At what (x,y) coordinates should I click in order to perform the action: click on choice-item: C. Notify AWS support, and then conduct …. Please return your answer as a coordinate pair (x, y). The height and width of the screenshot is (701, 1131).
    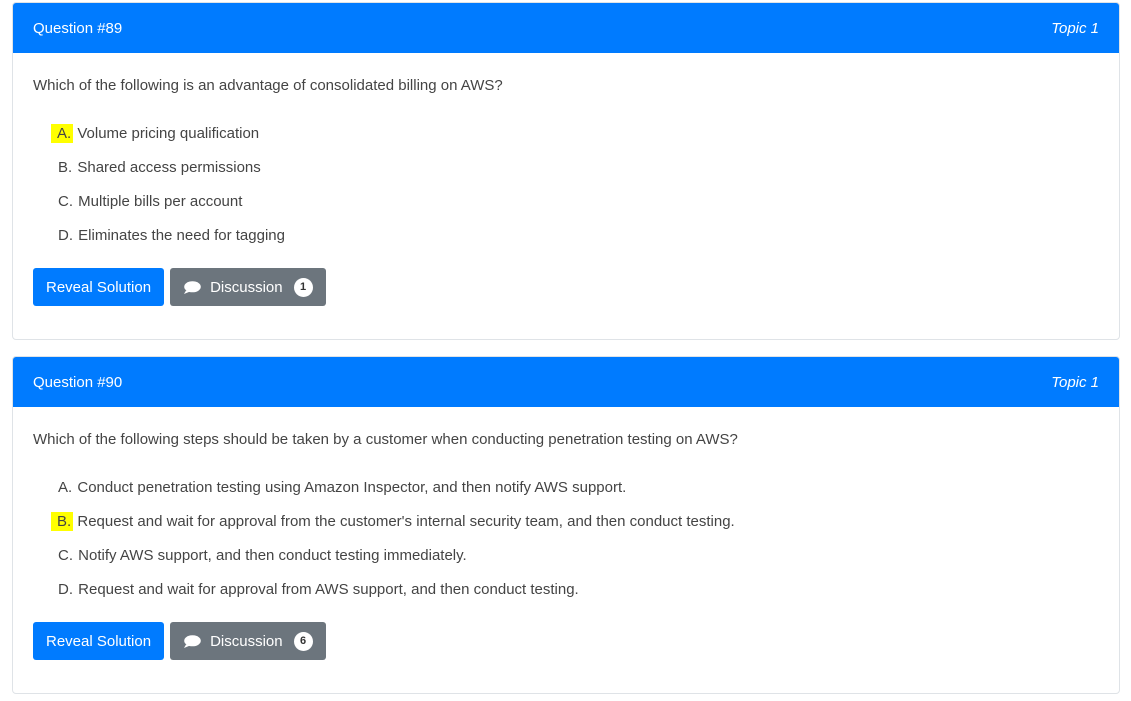
    Looking at the image, I should click on (578, 560).